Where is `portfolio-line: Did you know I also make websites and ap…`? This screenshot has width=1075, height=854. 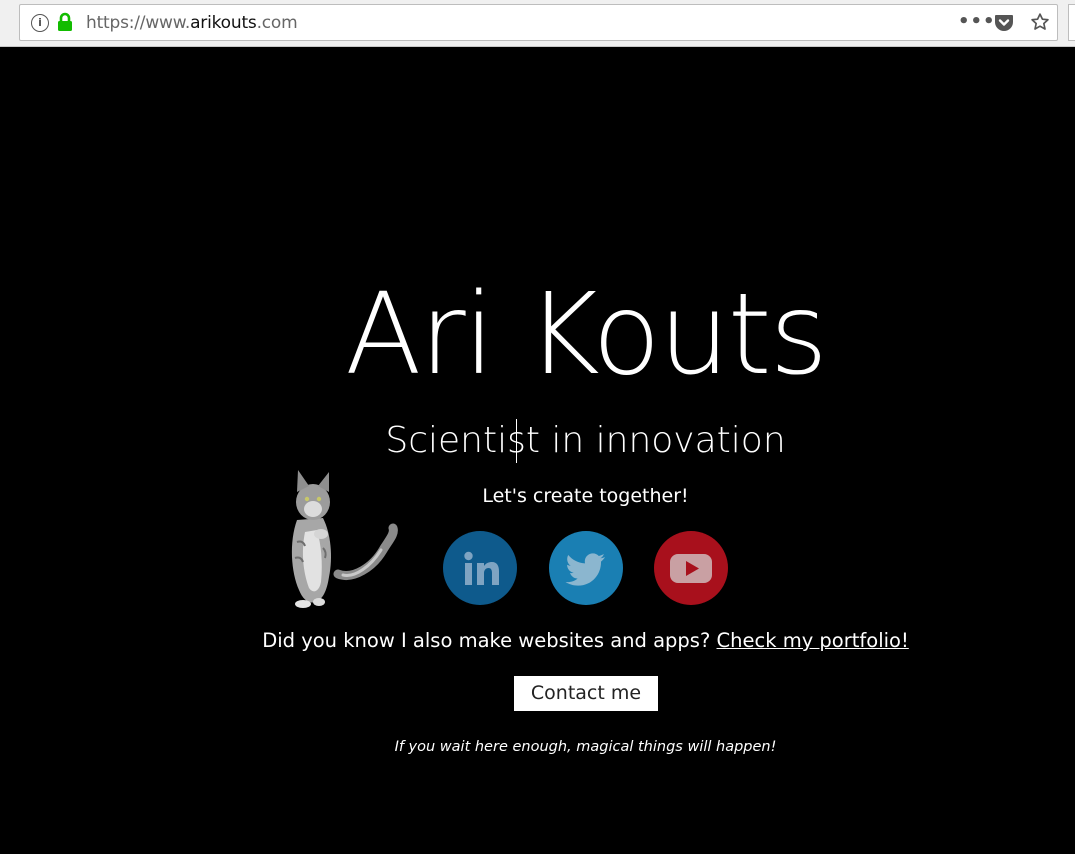 portfolio-line: Did you know I also make websites and ap… is located at coordinates (537, 640).